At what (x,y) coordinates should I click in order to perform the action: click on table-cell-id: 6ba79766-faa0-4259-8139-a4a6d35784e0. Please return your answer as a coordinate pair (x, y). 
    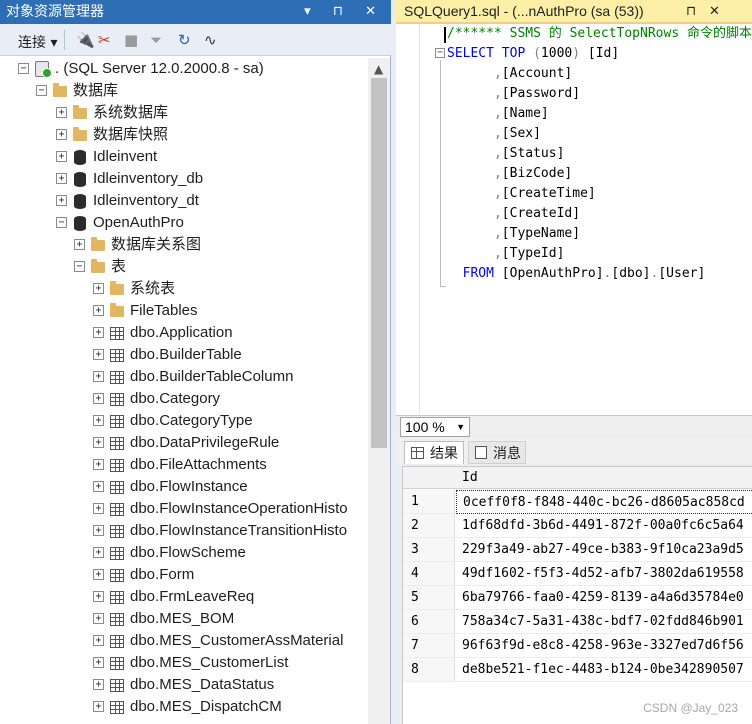
    Looking at the image, I should click on (604, 598).